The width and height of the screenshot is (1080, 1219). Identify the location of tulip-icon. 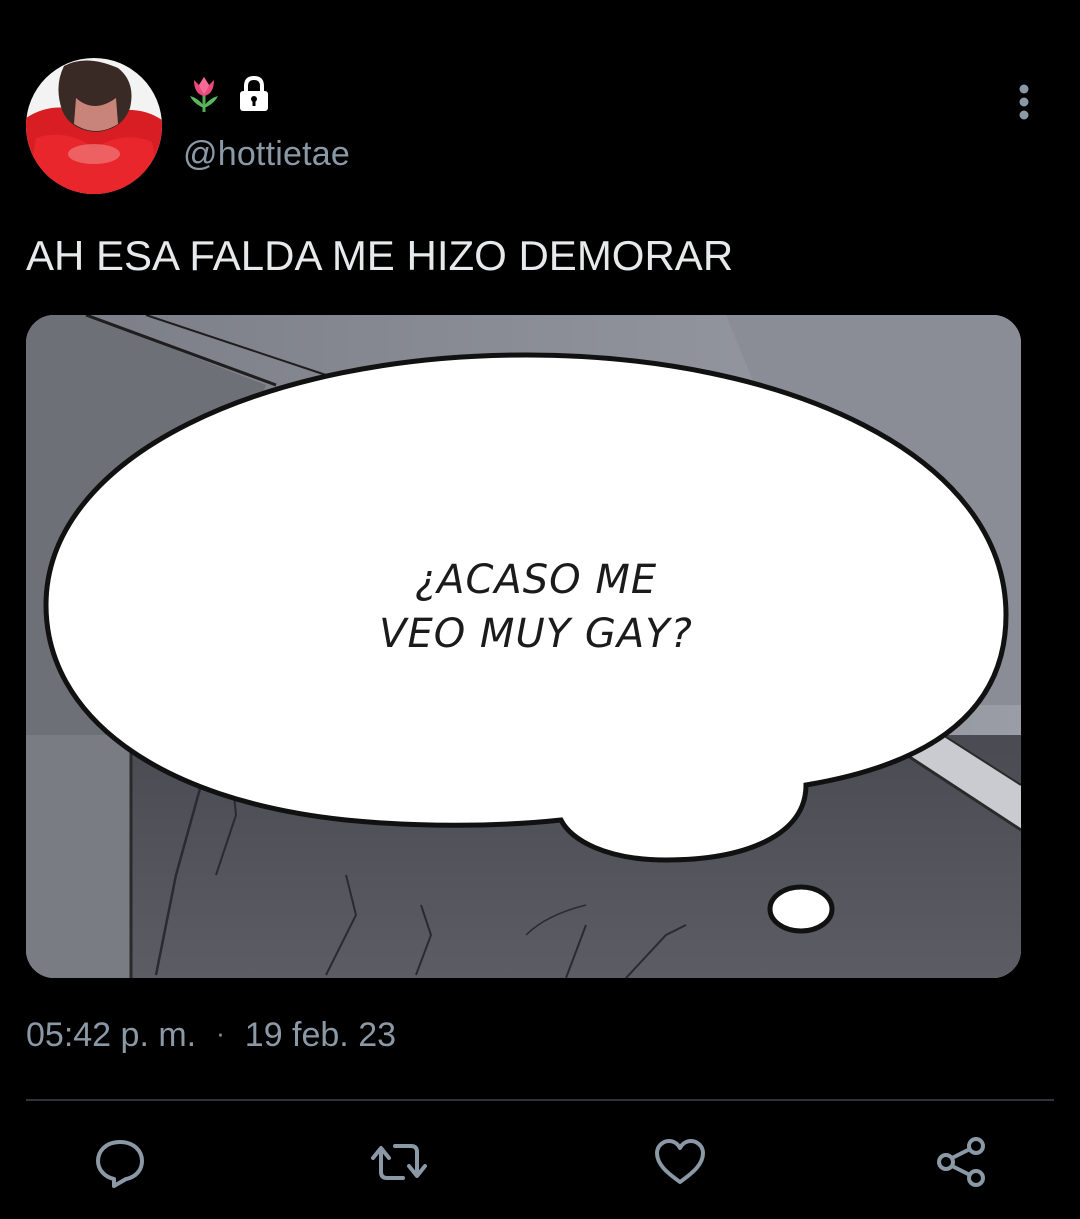
(204, 94).